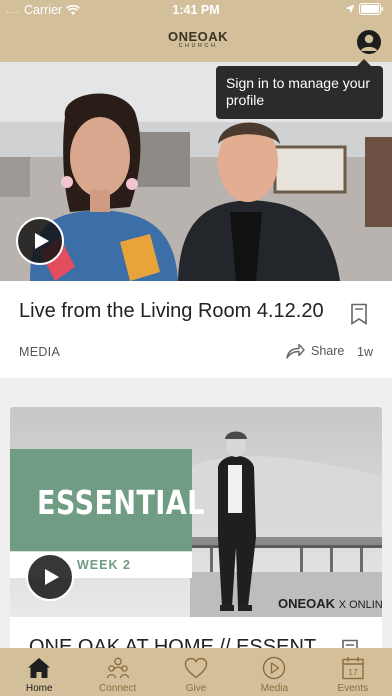  I want to click on people-icon, so click(117, 668).